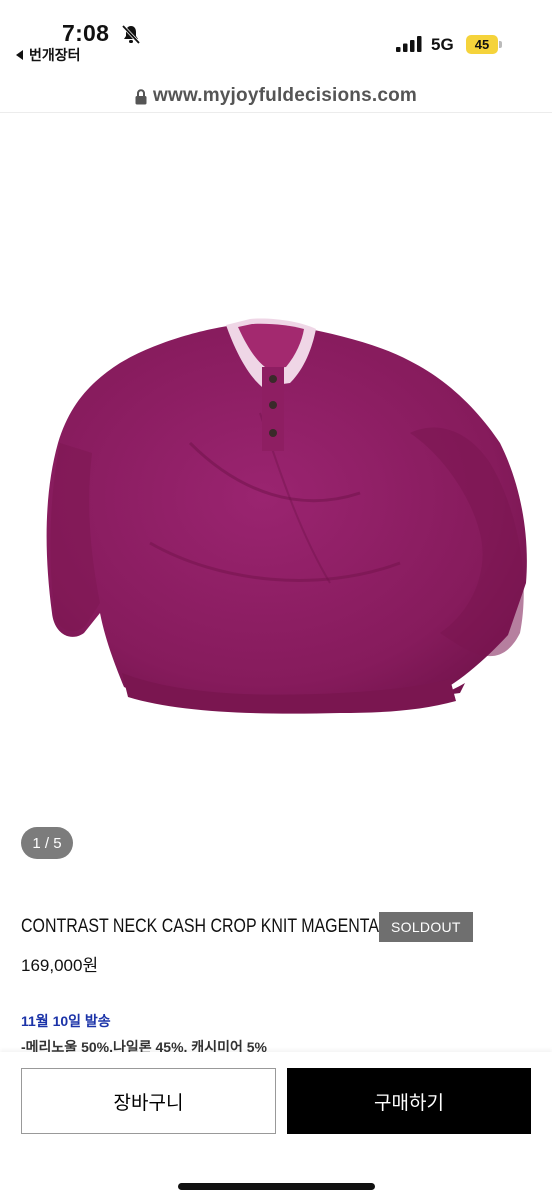 This screenshot has height=1200, width=552. I want to click on add-to-cart-button: 장바구니, so click(148, 1101).